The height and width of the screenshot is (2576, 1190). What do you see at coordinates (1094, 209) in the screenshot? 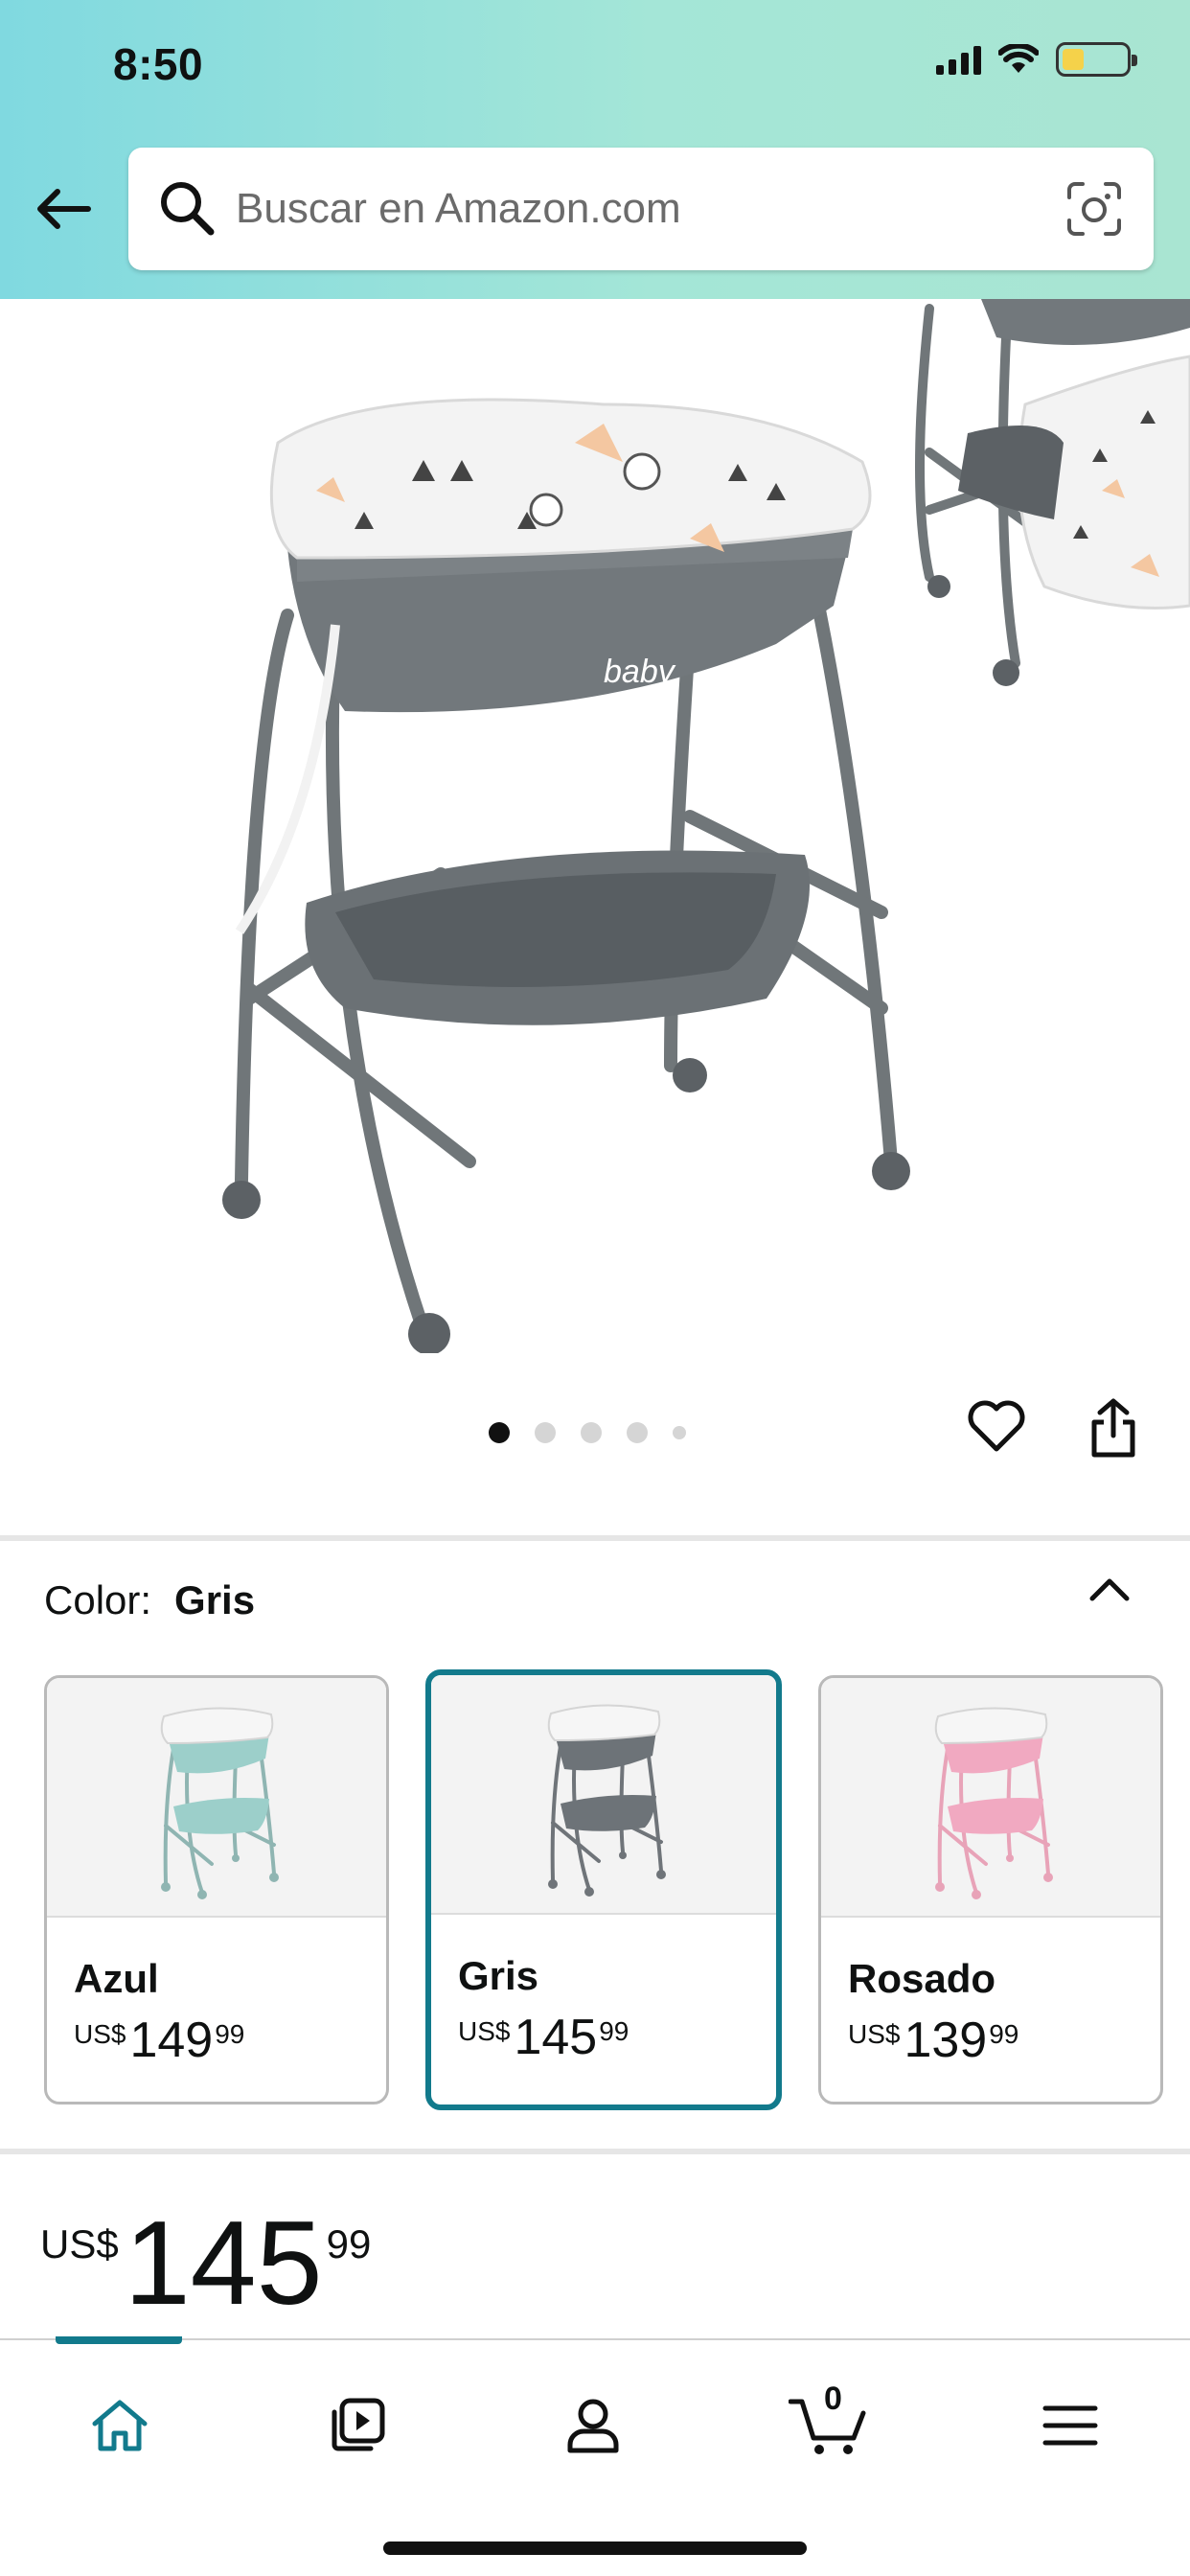
I see `camera-search-icon` at bounding box center [1094, 209].